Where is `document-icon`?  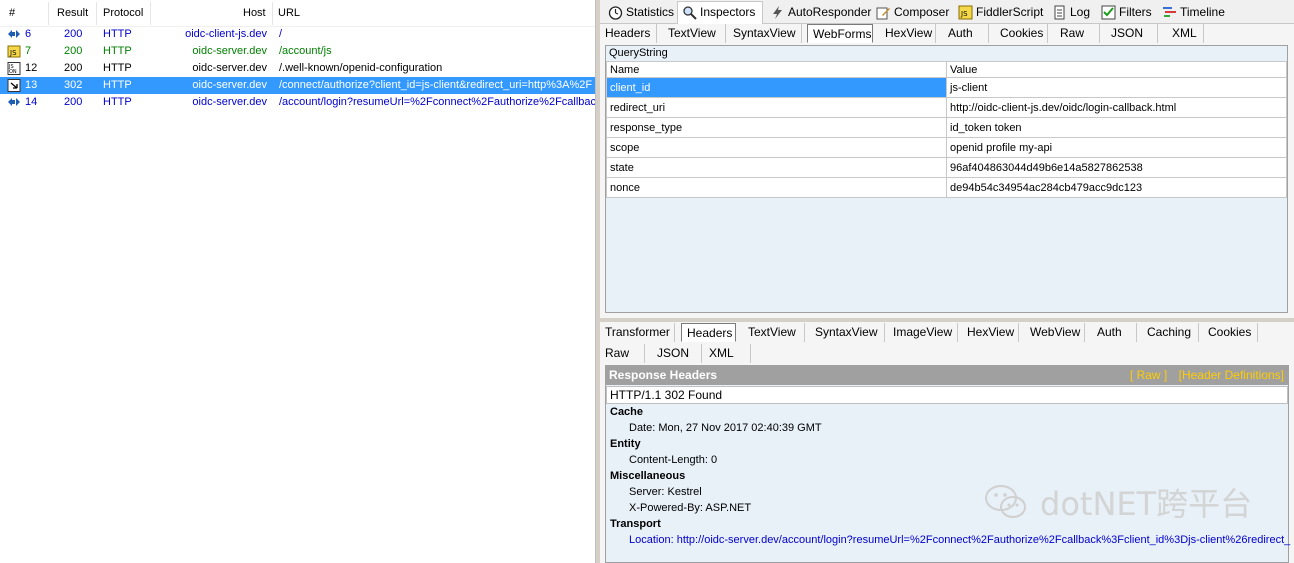
document-icon is located at coordinates (1059, 12).